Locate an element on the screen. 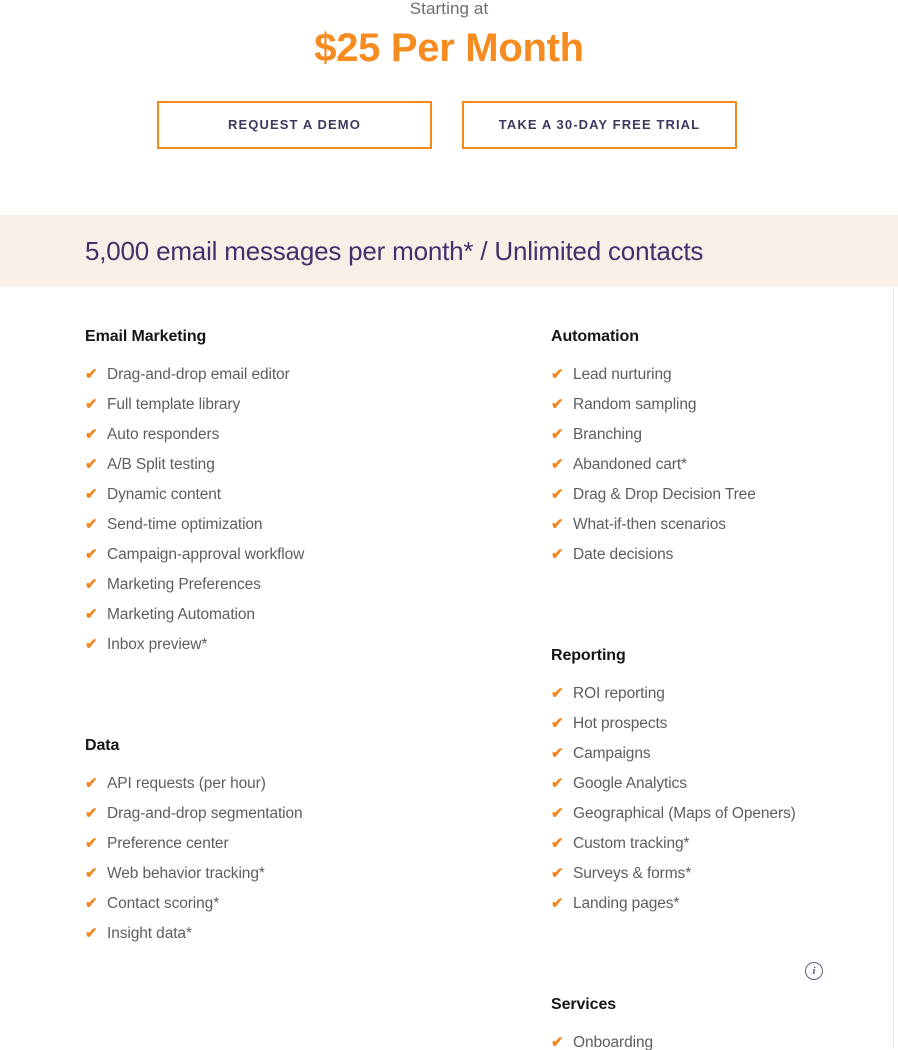 The width and height of the screenshot is (898, 1050). feature-item: ✔ Inbox preview* is located at coordinates (295, 645).